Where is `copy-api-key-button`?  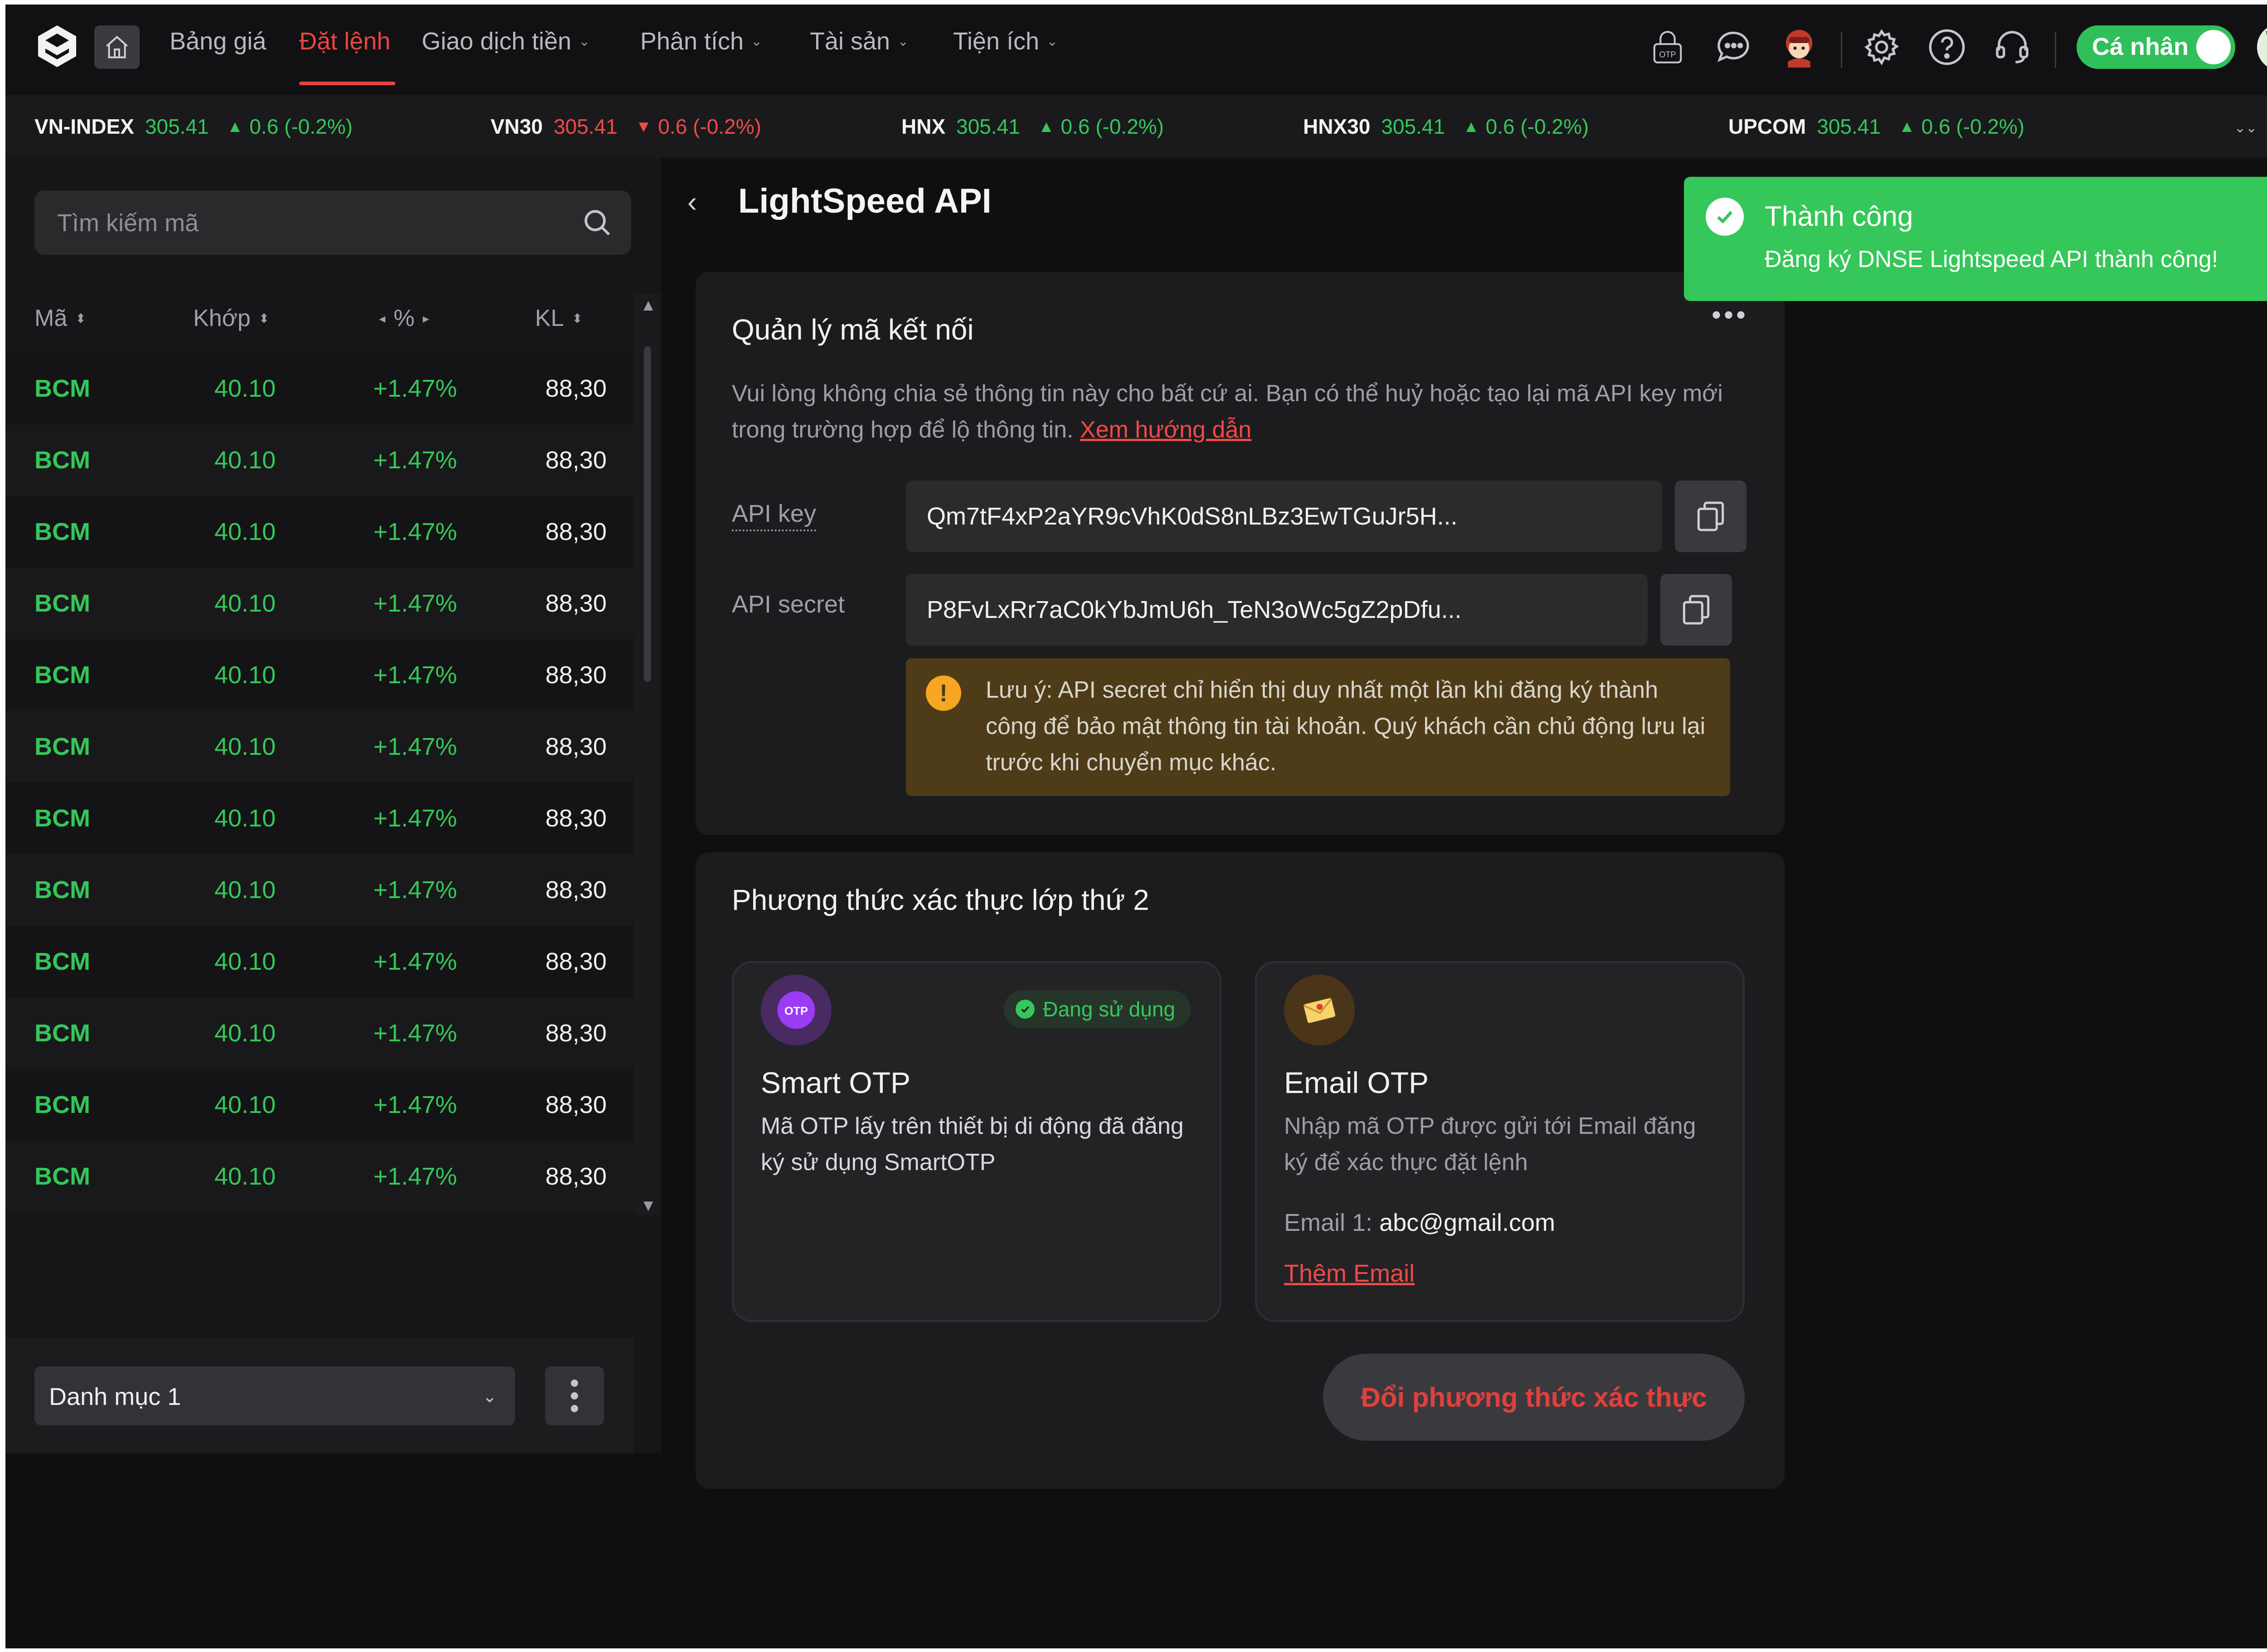
copy-api-key-button is located at coordinates (1711, 516).